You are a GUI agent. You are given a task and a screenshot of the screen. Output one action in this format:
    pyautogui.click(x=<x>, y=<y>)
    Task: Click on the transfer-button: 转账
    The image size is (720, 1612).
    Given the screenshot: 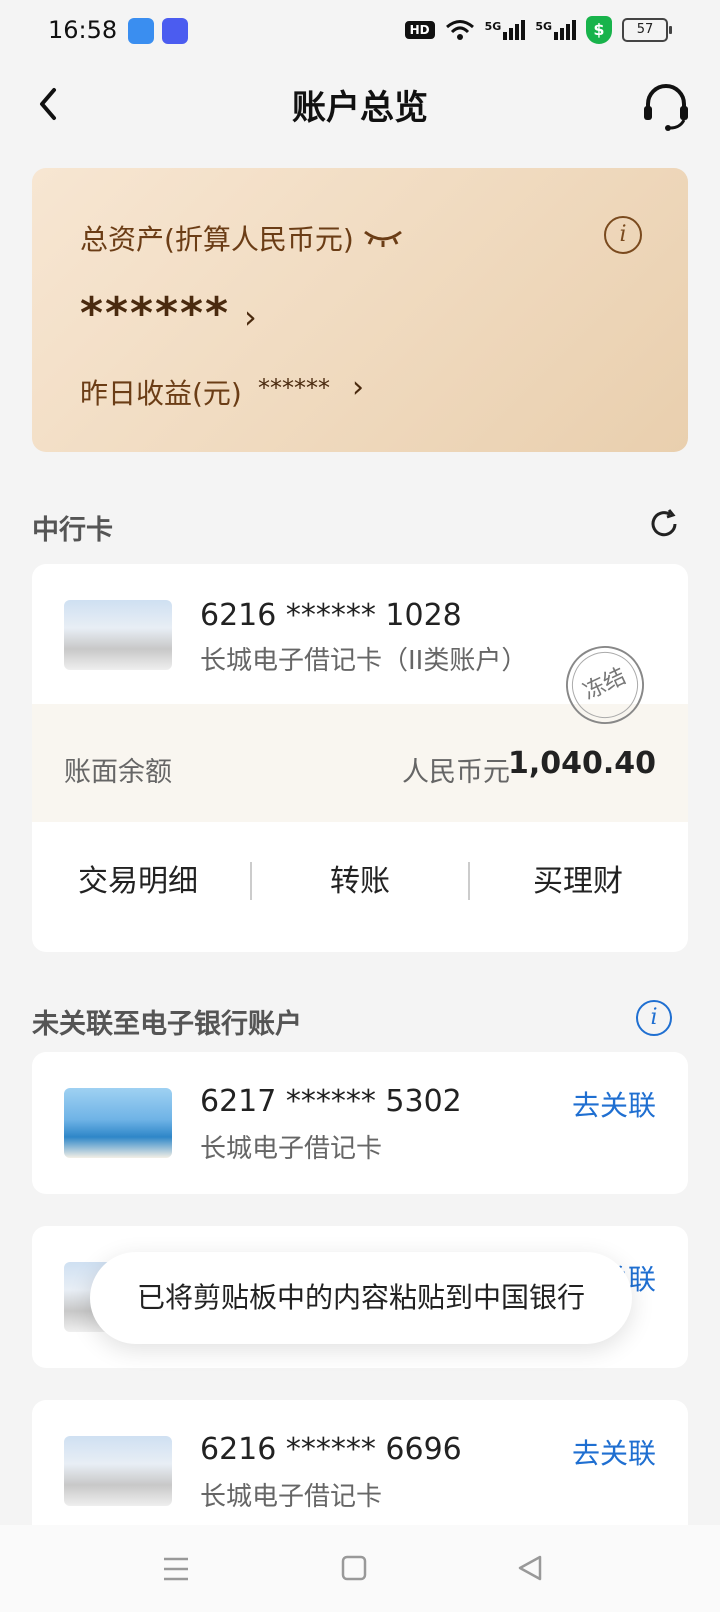 What is the action you would take?
    pyautogui.click(x=360, y=878)
    